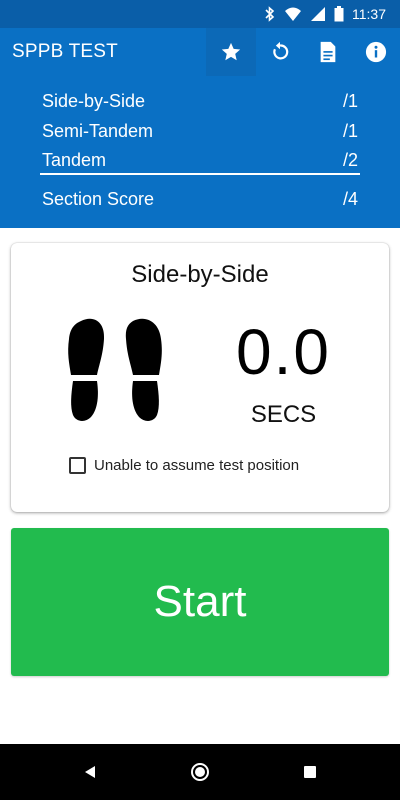 The image size is (400, 800). I want to click on status-time: 11:37, so click(369, 14).